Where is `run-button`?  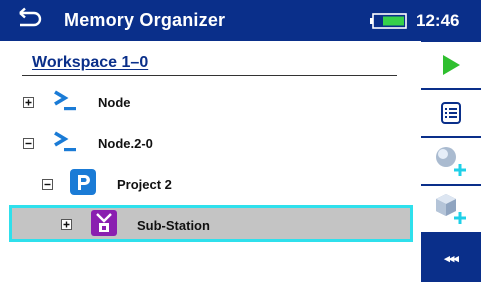
run-button is located at coordinates (451, 65).